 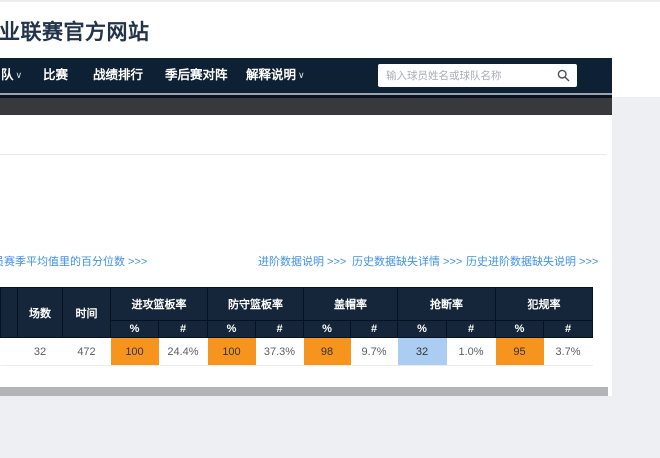 I want to click on cell-time: 472, so click(x=86, y=351).